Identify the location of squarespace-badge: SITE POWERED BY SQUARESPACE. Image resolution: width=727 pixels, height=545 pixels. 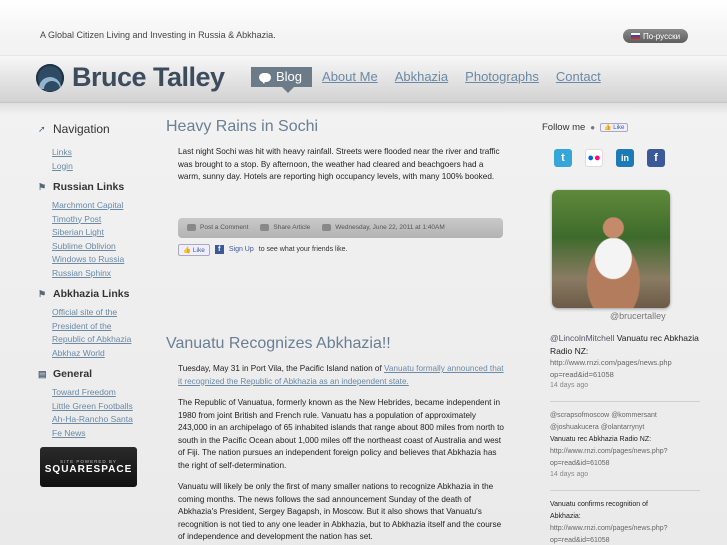
(88, 467).